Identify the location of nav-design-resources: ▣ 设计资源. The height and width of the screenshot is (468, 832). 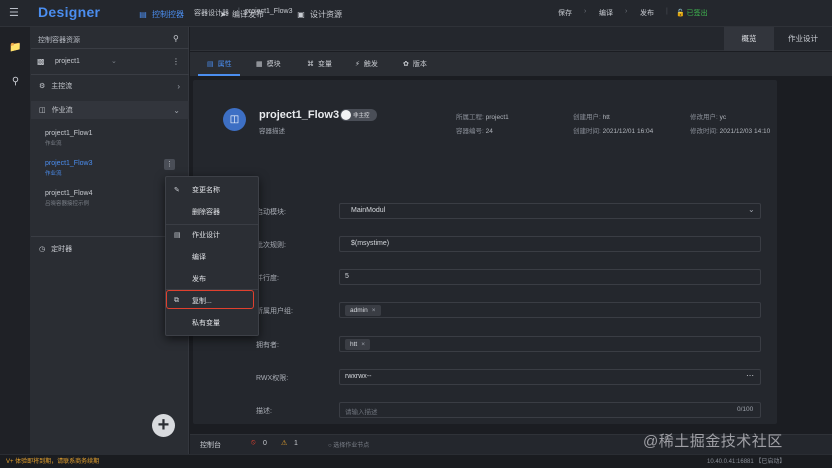
(319, 14).